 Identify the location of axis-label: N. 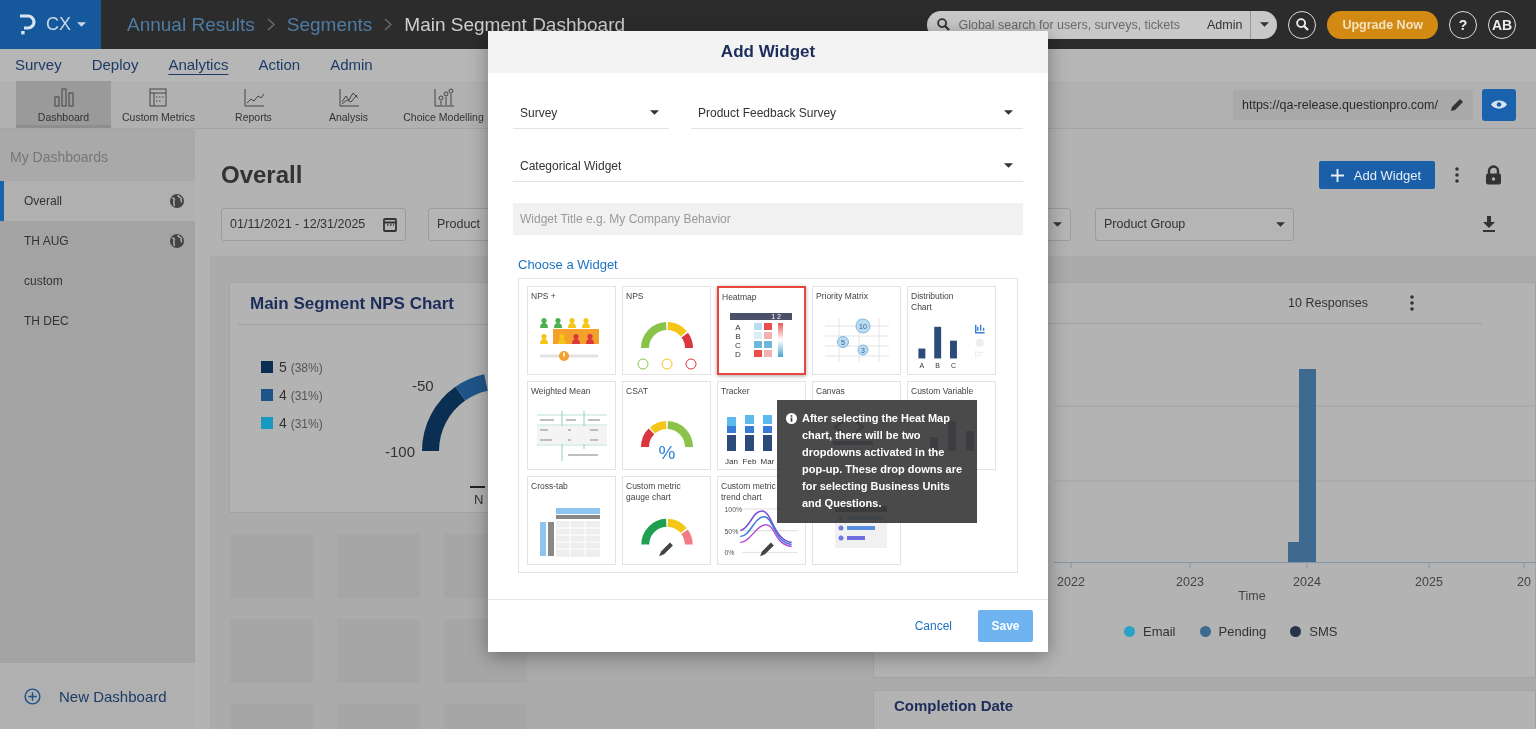
(479, 499).